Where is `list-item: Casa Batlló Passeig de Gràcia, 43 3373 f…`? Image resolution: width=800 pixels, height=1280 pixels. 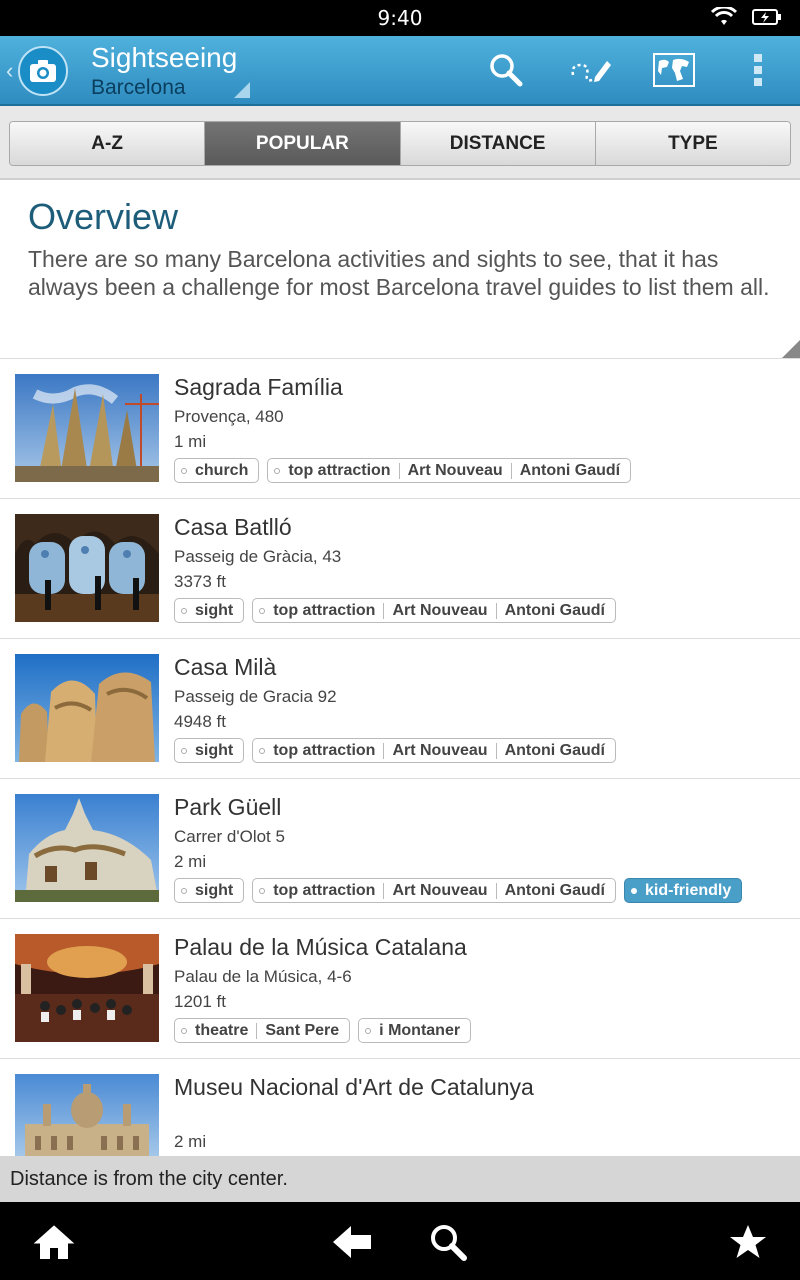 list-item: Casa Batlló Passeig de Gràcia, 43 3373 f… is located at coordinates (400, 569).